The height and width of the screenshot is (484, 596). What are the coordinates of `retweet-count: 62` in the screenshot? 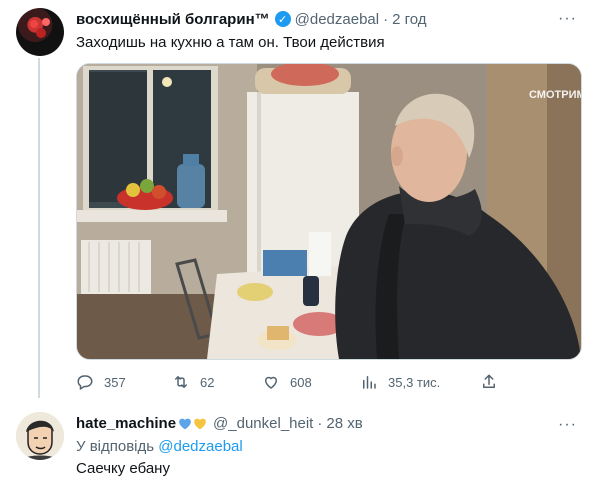 It's located at (207, 382).